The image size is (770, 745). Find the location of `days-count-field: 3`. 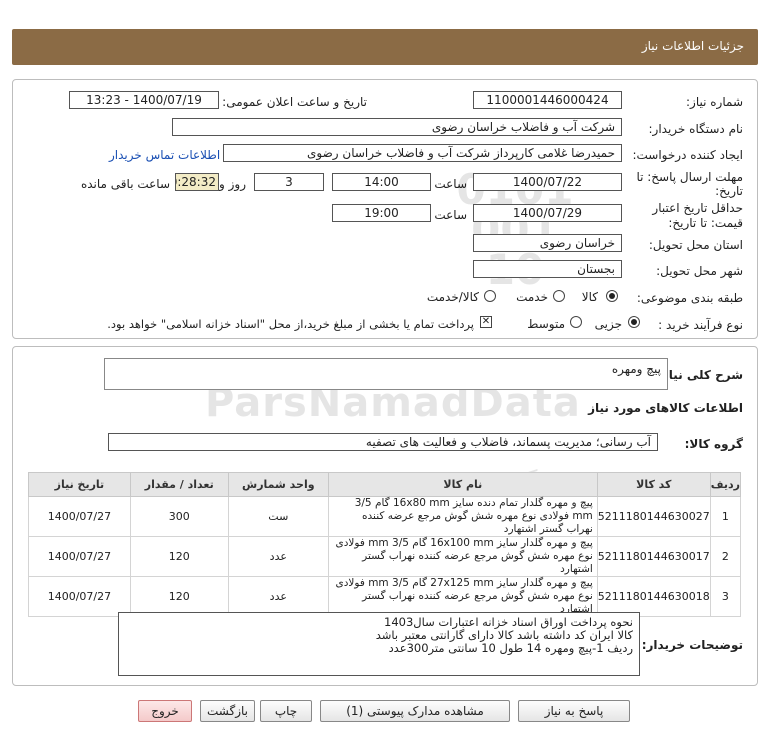

days-count-field: 3 is located at coordinates (289, 182).